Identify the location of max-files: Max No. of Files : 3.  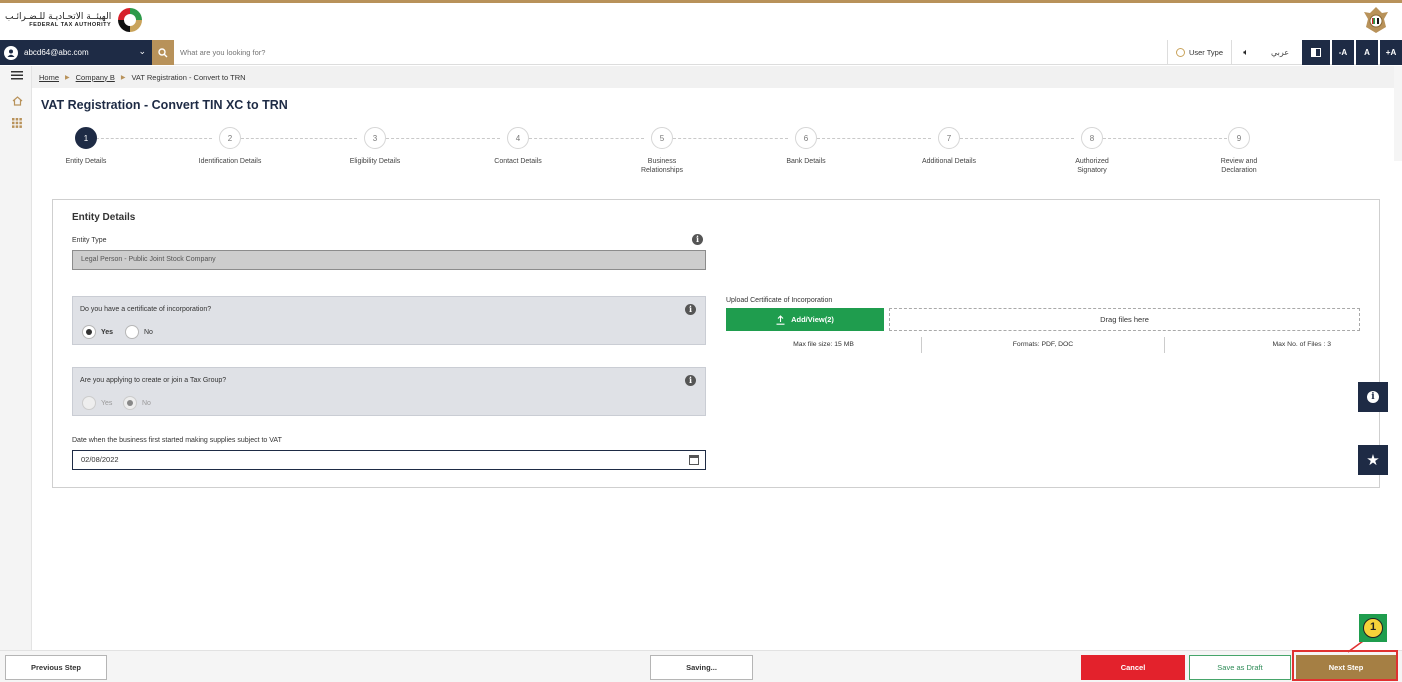
(1301, 344).